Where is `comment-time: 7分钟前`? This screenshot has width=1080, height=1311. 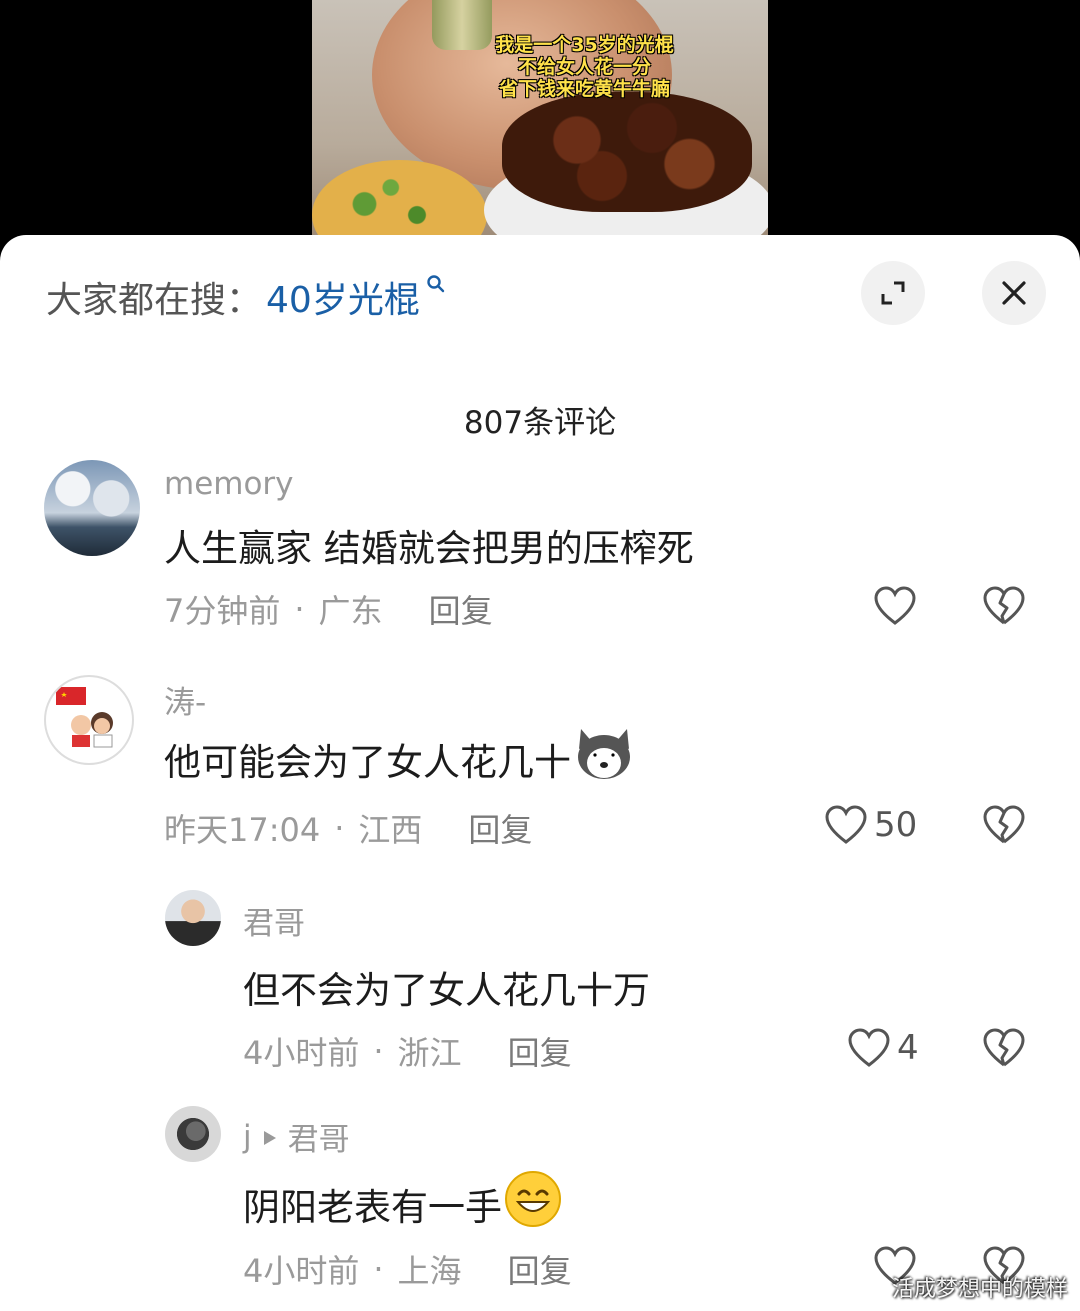
comment-time: 7分钟前 is located at coordinates (222, 611).